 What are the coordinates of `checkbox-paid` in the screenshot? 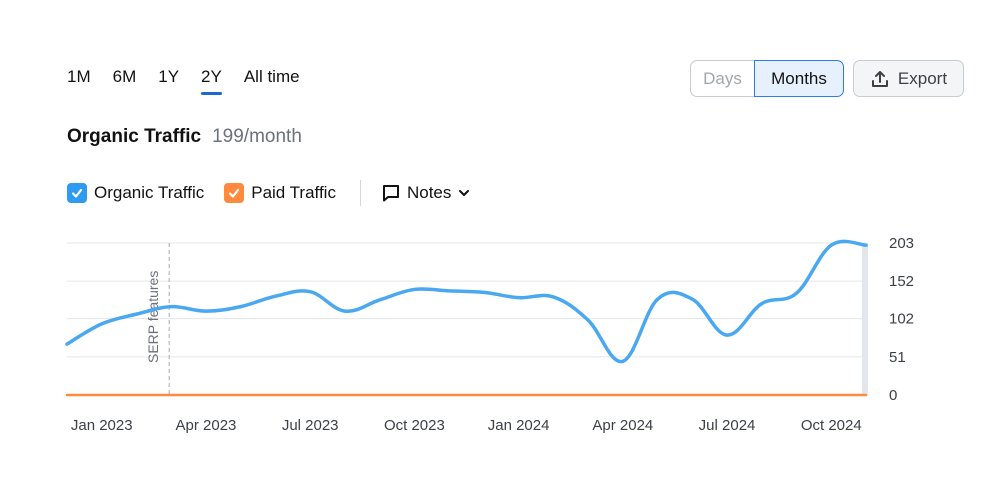 It's located at (234, 193).